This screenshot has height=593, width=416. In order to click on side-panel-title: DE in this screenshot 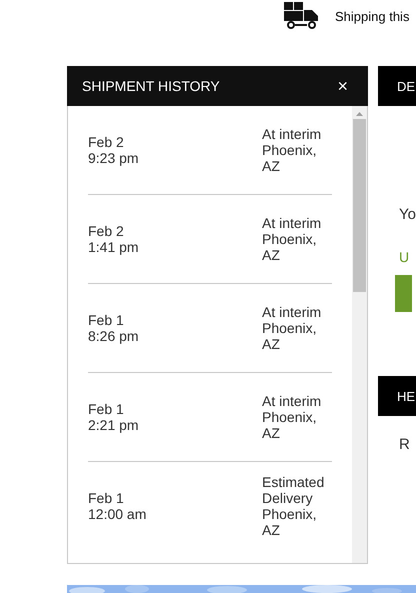, I will do `click(406, 86)`.